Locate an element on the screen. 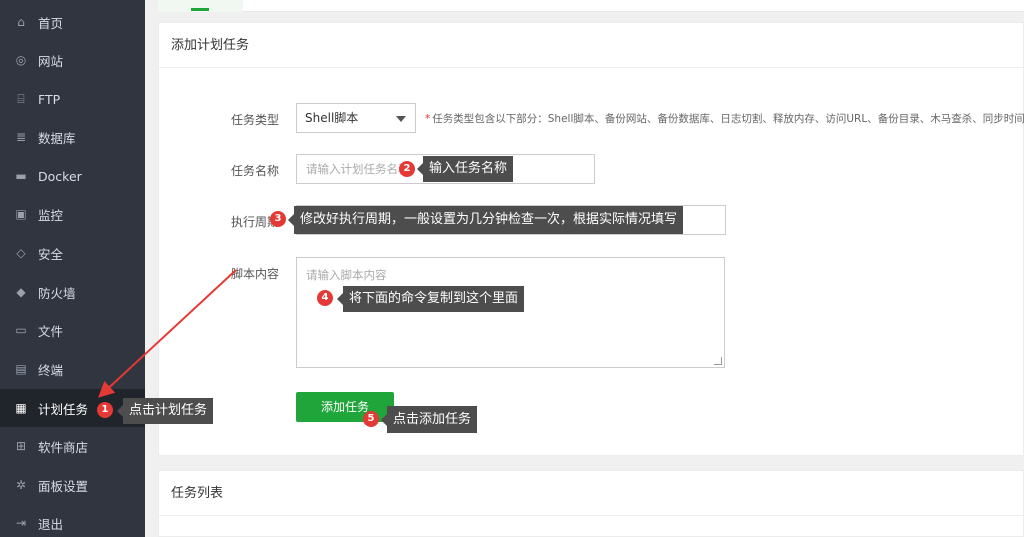 This screenshot has height=537, width=1024. script-label: 脚本内容 is located at coordinates (254, 274).